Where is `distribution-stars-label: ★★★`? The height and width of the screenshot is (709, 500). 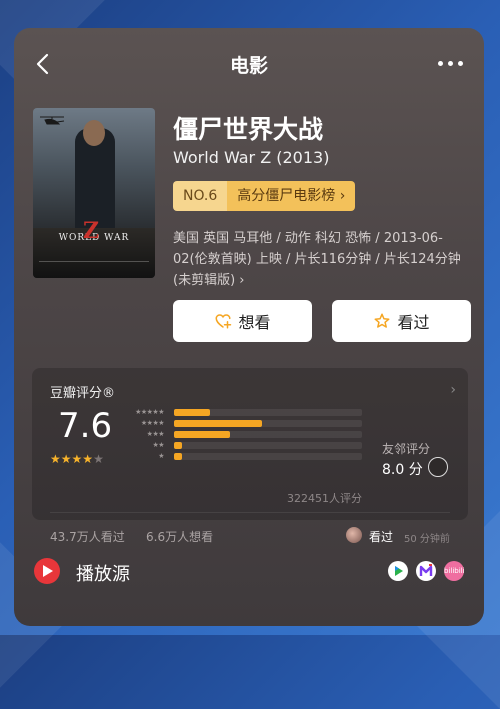 distribution-stars-label: ★★★ is located at coordinates (155, 434).